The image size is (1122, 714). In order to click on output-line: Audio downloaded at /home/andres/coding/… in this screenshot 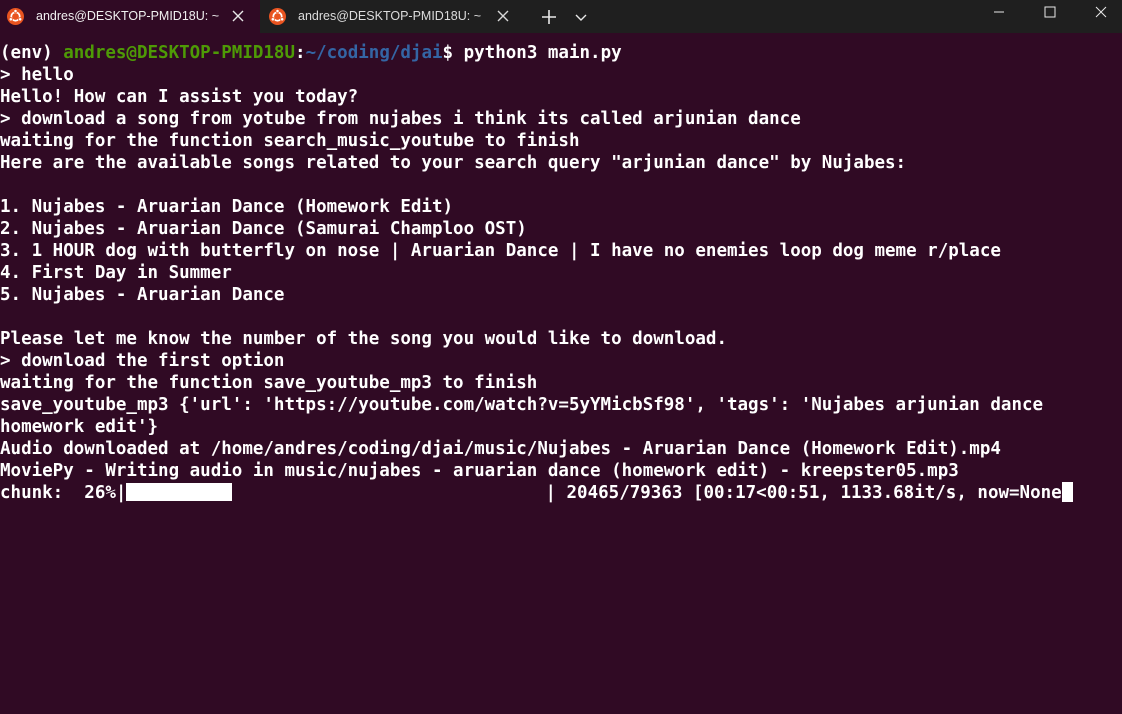, I will do `click(500, 449)`.